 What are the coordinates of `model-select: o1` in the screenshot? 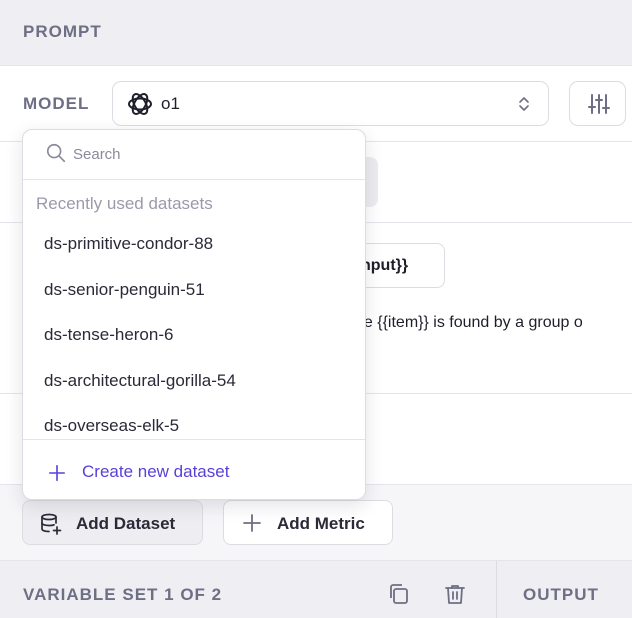 It's located at (330, 103).